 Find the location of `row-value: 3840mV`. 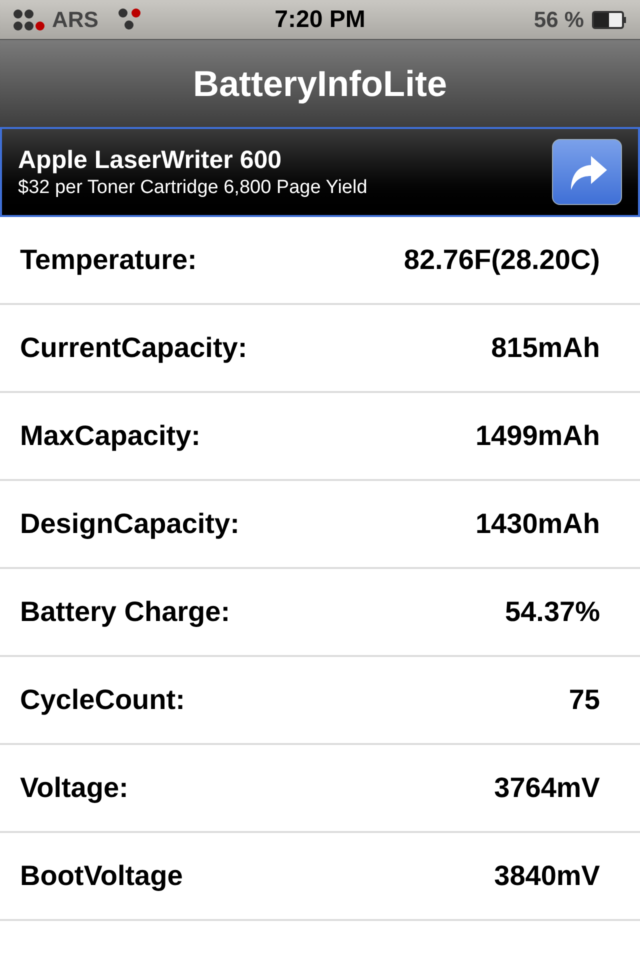

row-value: 3840mV is located at coordinates (547, 876).